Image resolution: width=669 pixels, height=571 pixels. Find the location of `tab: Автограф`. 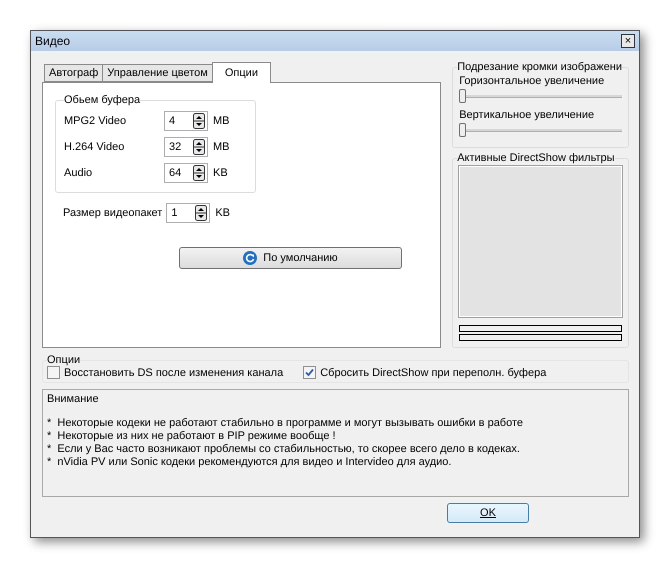

tab: Автограф is located at coordinates (74, 73).